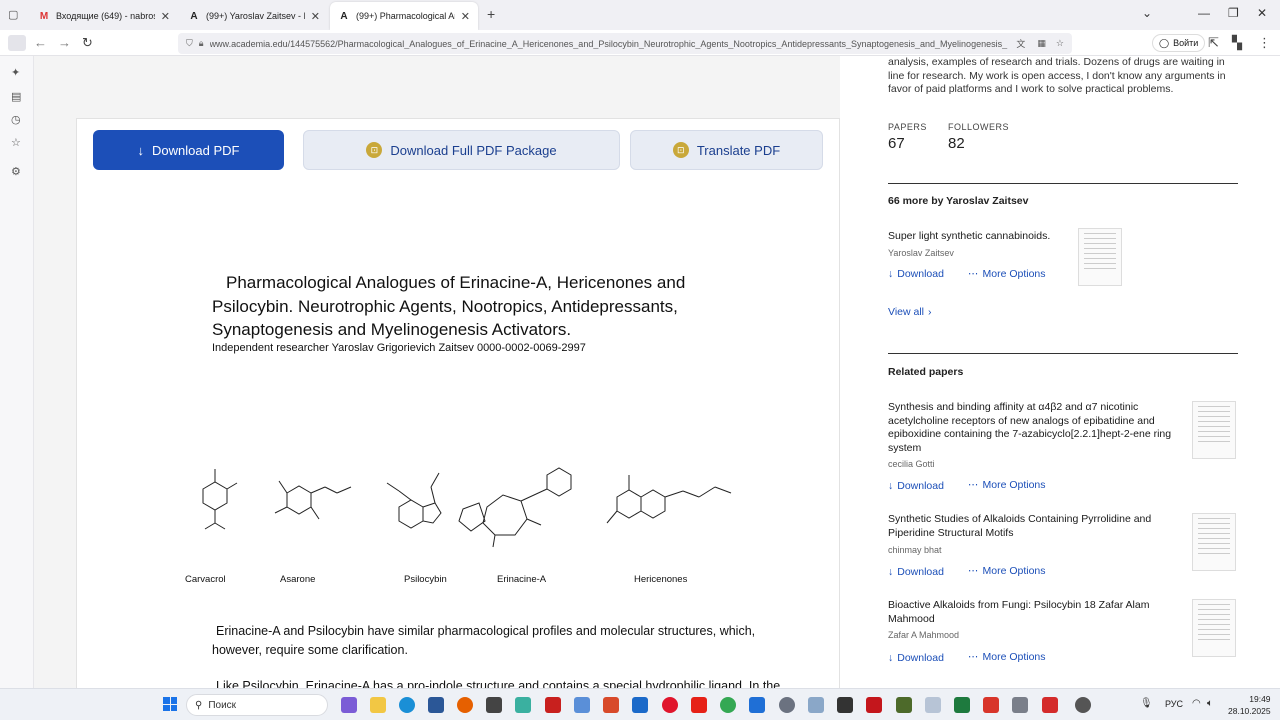  What do you see at coordinates (1204, 13) in the screenshot?
I see `minimize-icon: —` at bounding box center [1204, 13].